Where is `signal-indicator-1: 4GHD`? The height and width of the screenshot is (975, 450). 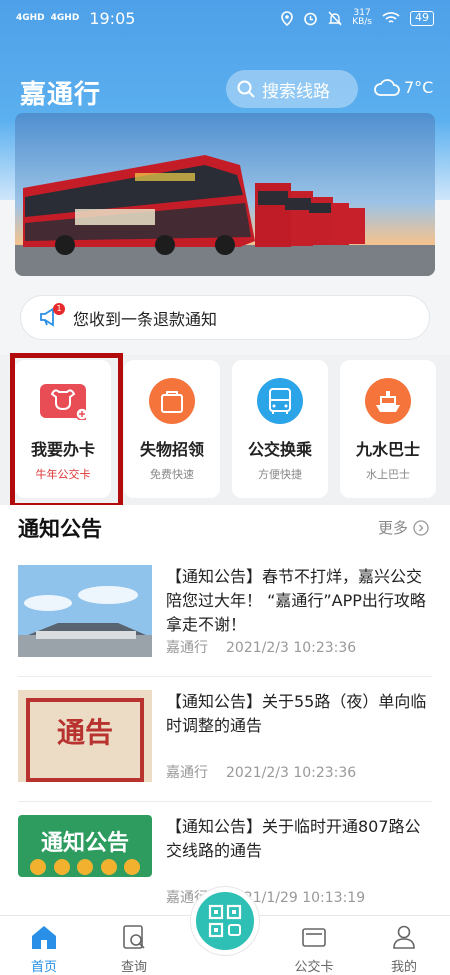 signal-indicator-1: 4GHD is located at coordinates (30, 17).